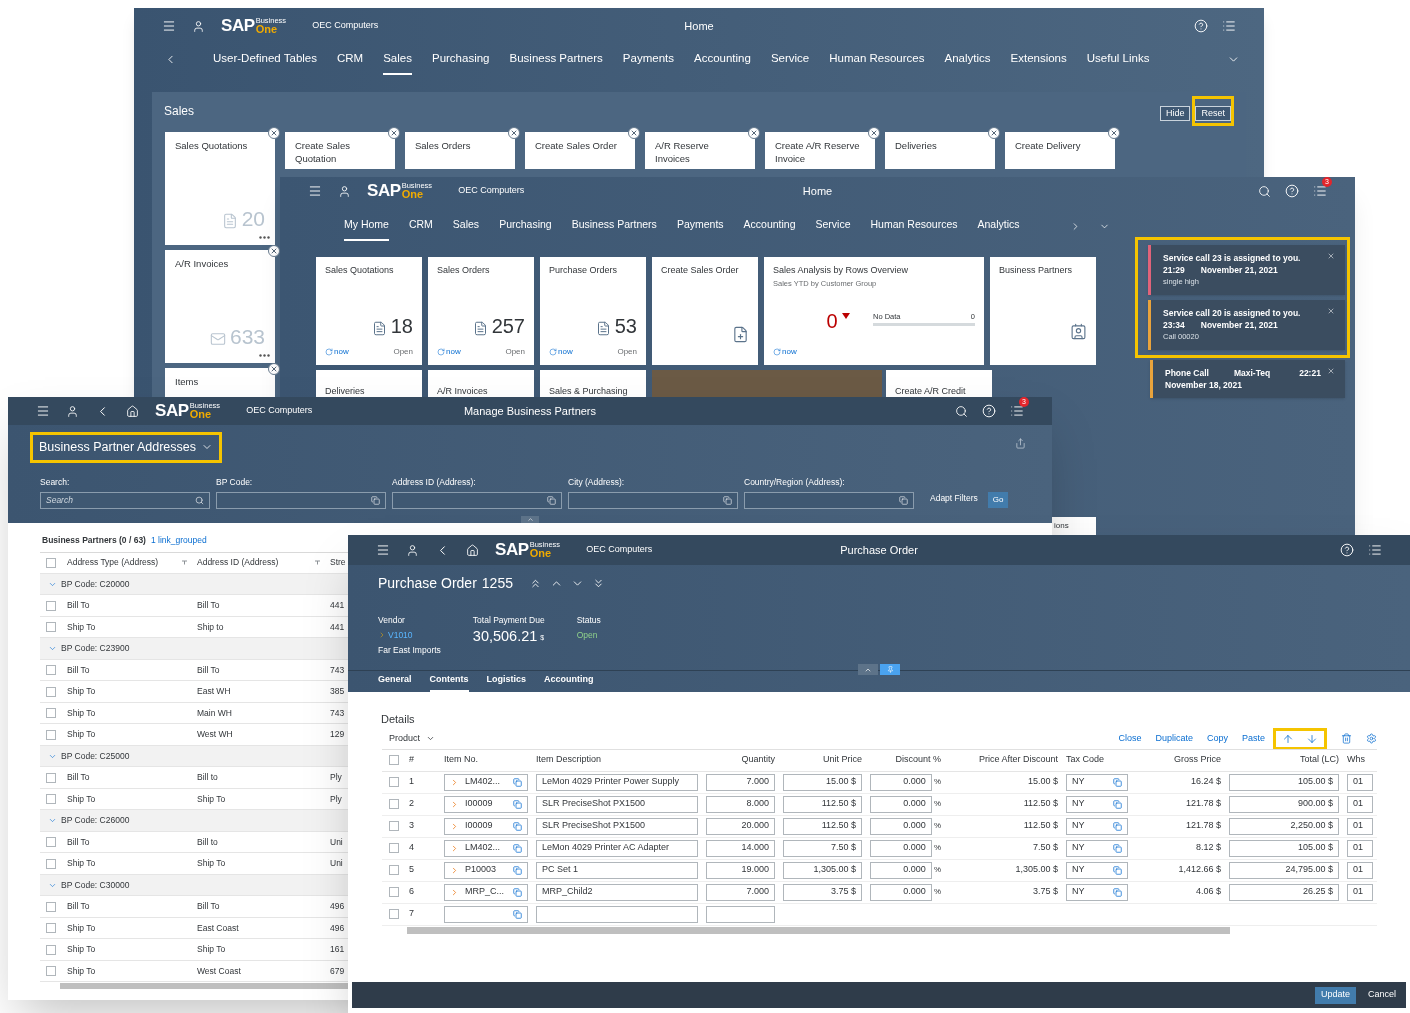  What do you see at coordinates (740, 804) in the screenshot?
I see `input-field: 8.000` at bounding box center [740, 804].